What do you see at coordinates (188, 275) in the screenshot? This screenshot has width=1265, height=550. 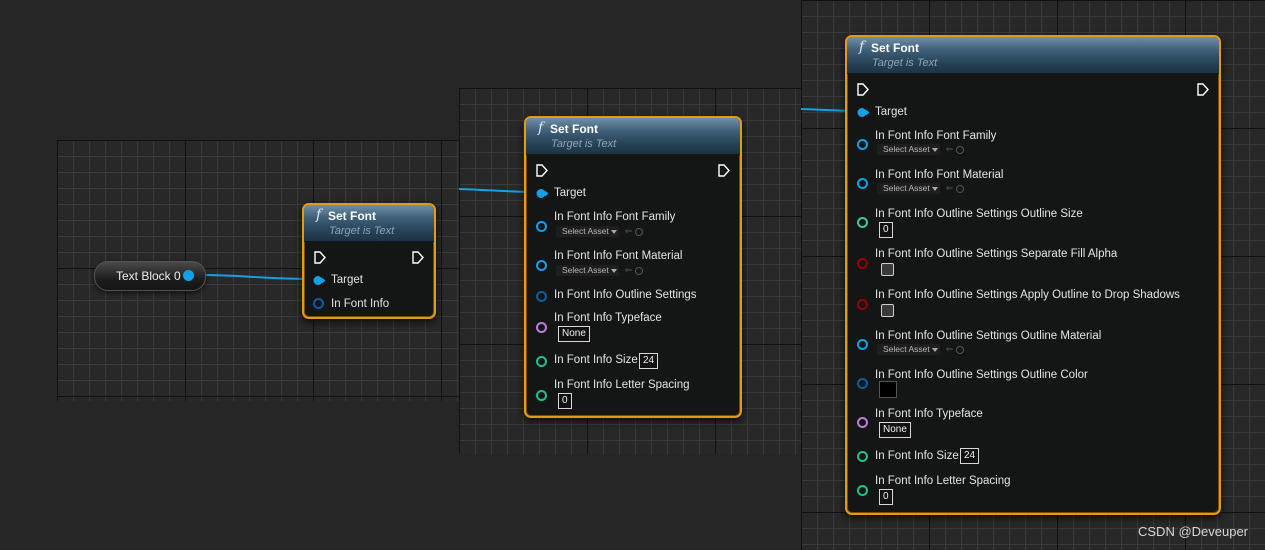 I see `variable-output-pin` at bounding box center [188, 275].